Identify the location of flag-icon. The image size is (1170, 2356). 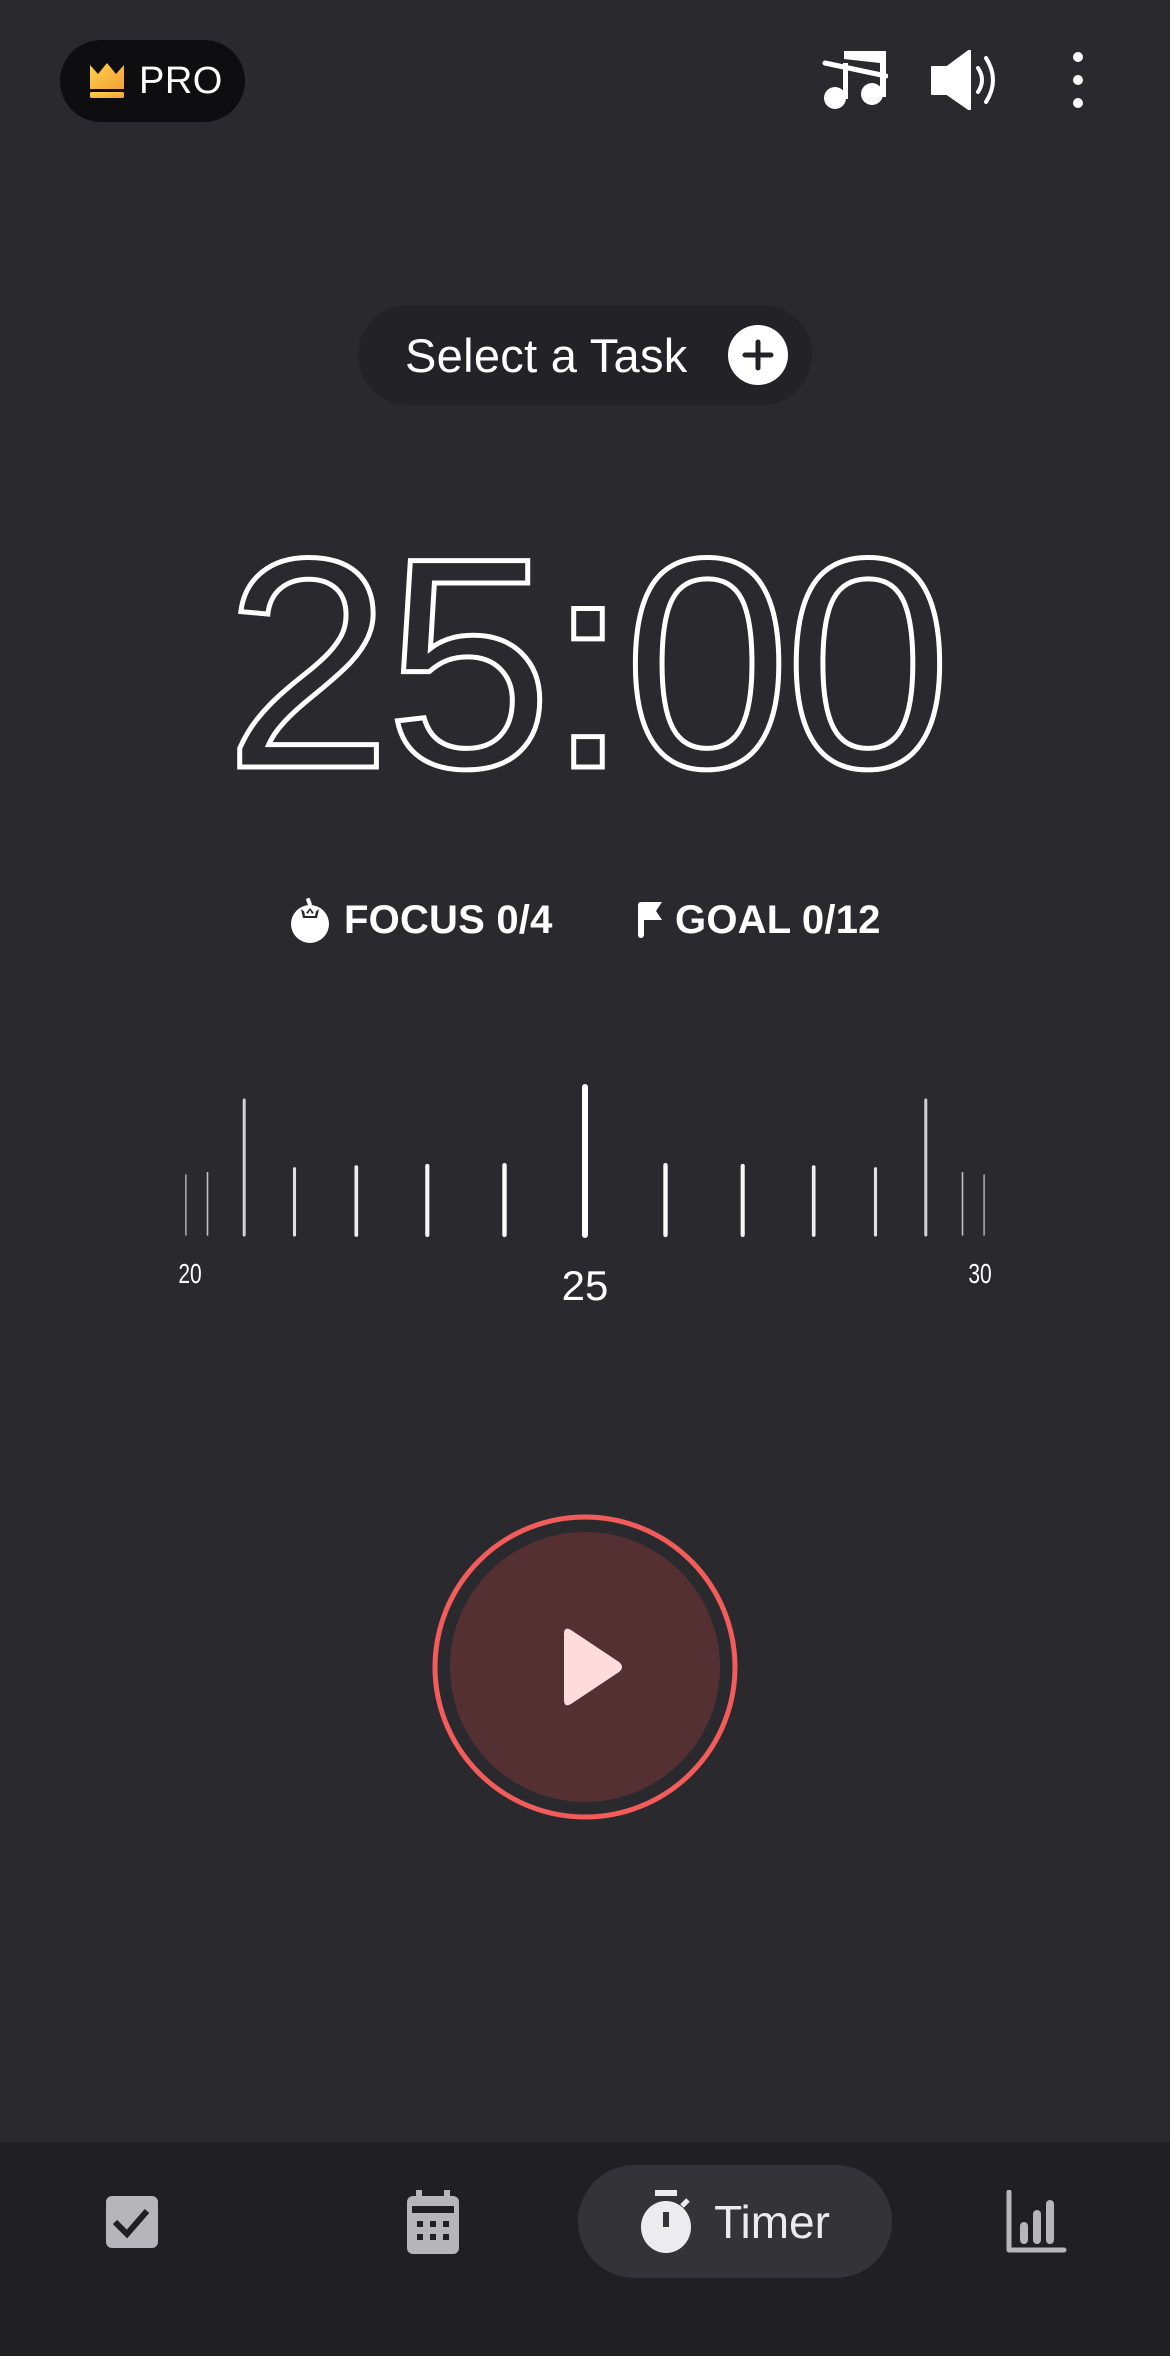
(650, 920).